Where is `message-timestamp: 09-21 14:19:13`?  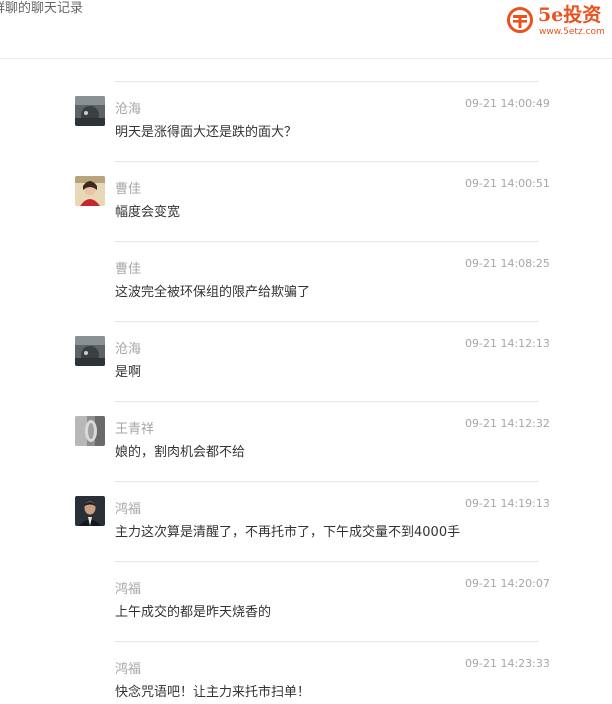
message-timestamp: 09-21 14:19:13 is located at coordinates (507, 503).